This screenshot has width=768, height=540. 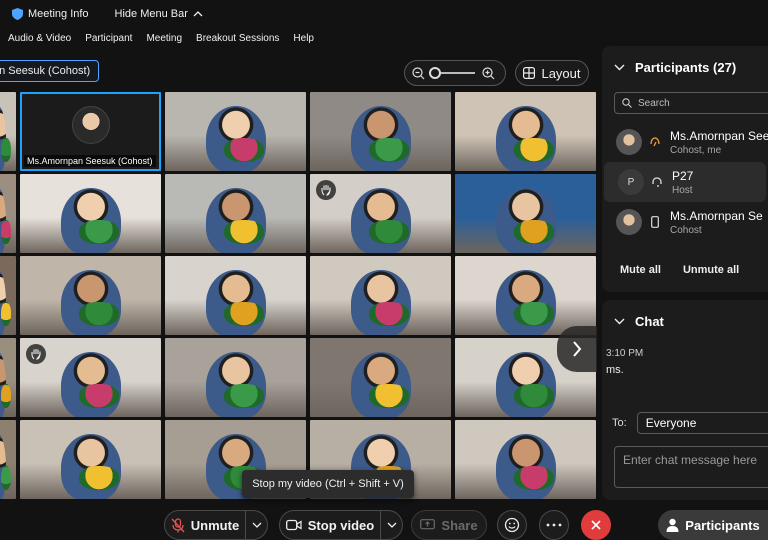 I want to click on chat-panel-header: Chat, so click(x=685, y=321).